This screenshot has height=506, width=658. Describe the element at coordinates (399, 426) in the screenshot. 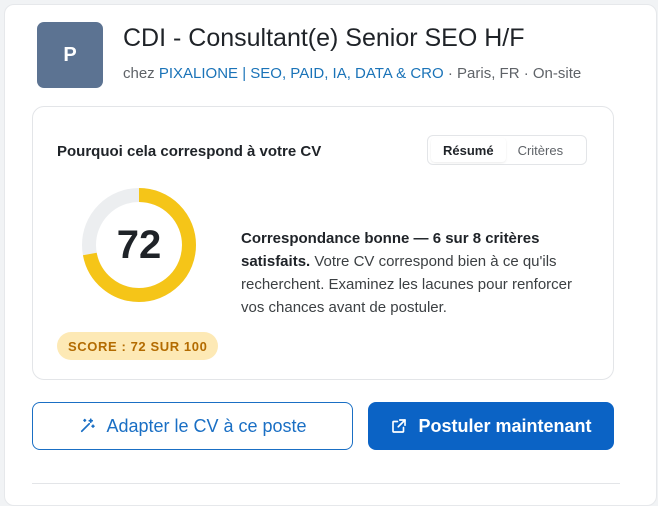

I see `external-link-icon` at that location.